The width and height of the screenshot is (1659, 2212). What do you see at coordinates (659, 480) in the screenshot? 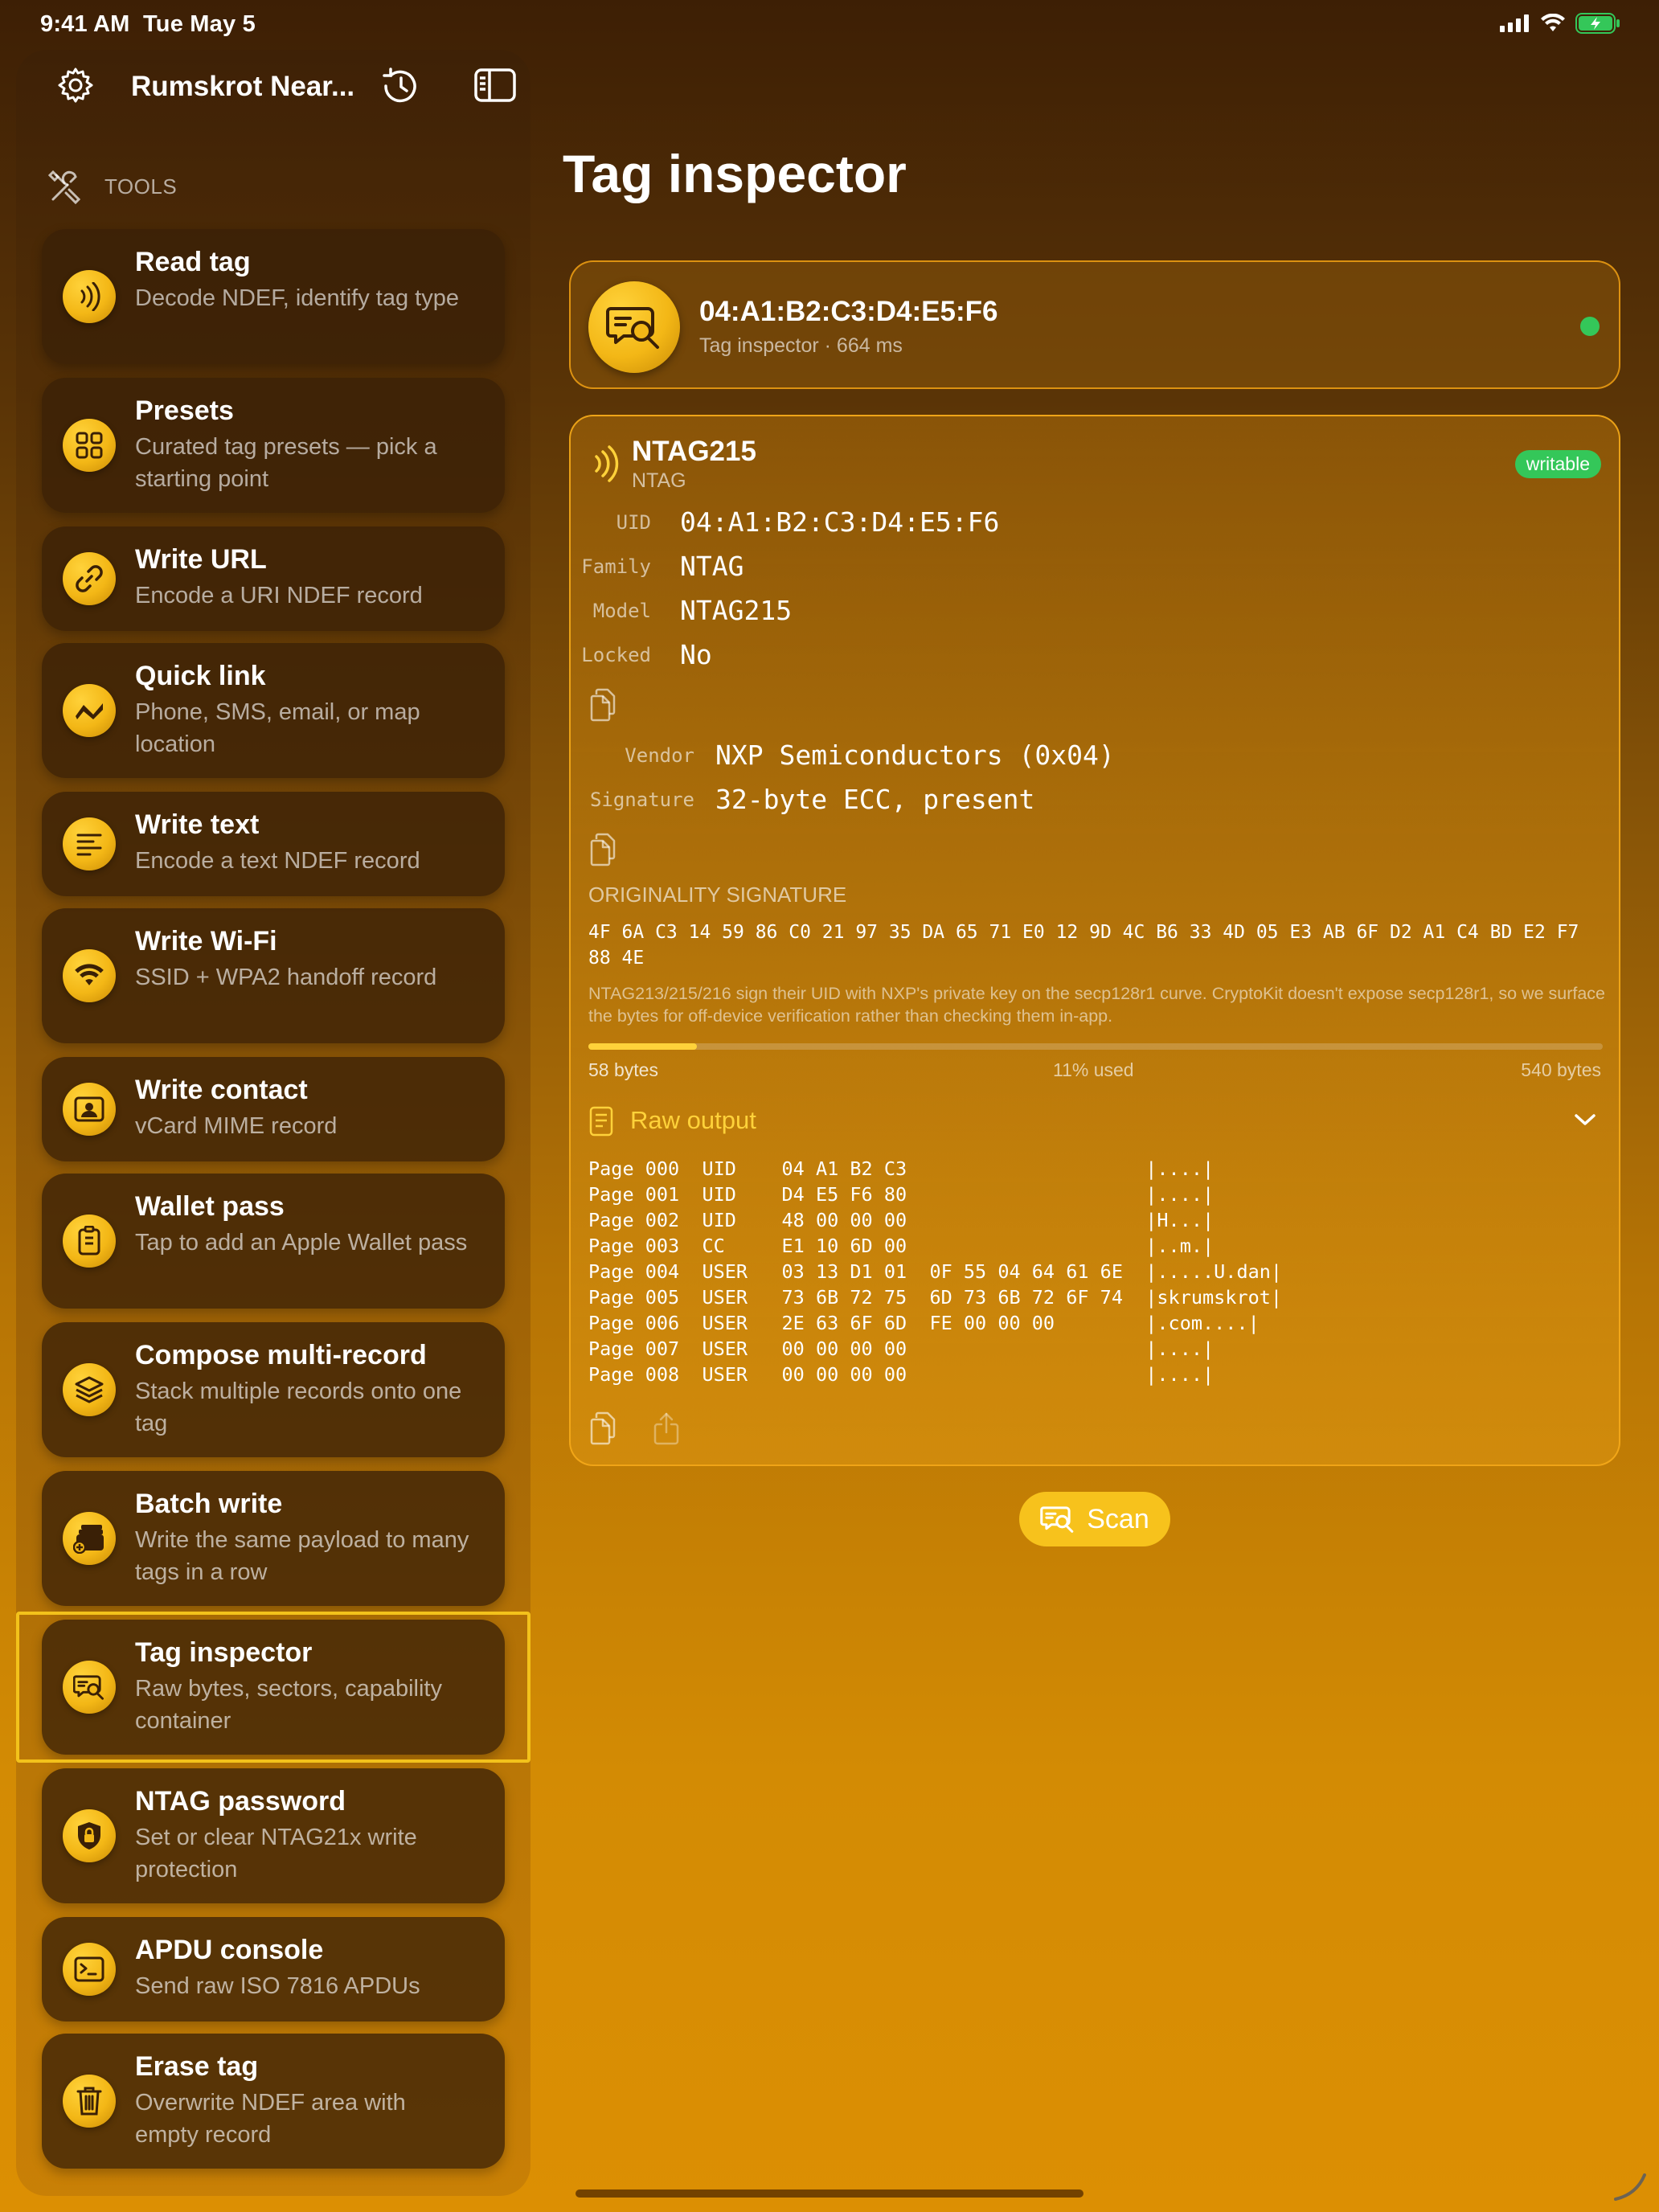
I see `tag-family-sub: NTAG` at bounding box center [659, 480].